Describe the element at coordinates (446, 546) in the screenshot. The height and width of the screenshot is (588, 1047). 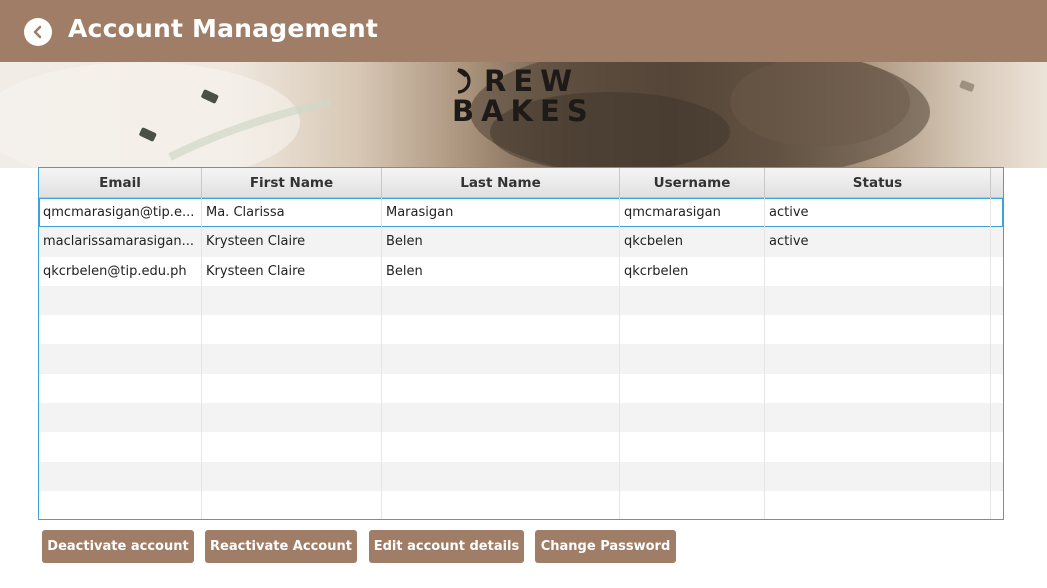
I see `edit-account-details-button: Edit account details` at that location.